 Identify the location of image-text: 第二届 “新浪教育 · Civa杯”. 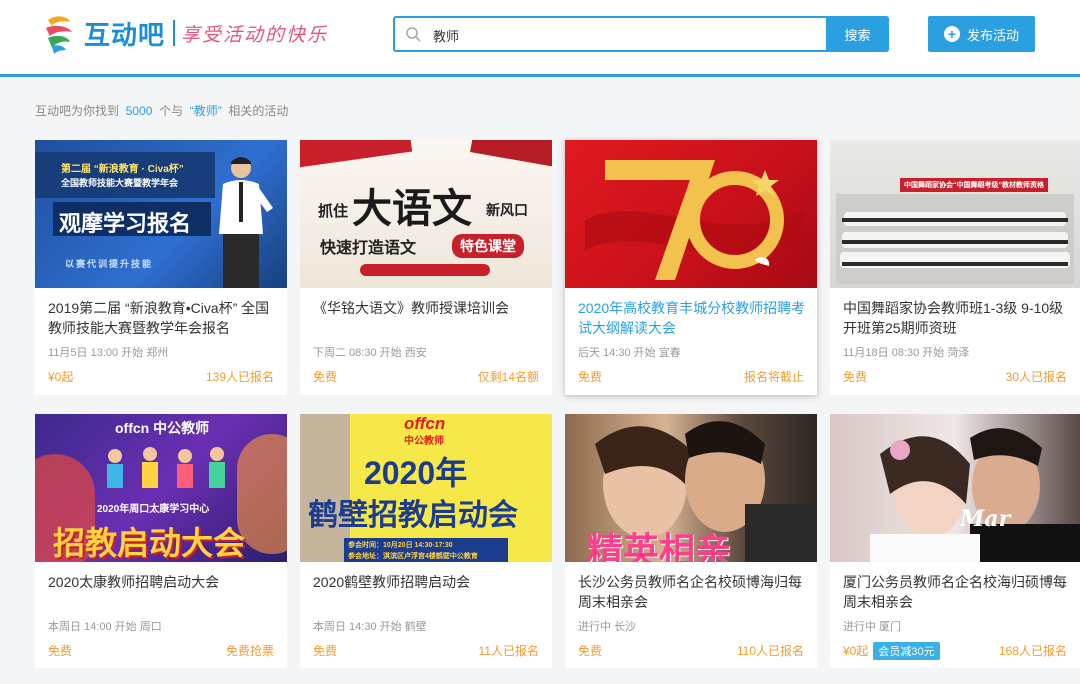
(122, 169).